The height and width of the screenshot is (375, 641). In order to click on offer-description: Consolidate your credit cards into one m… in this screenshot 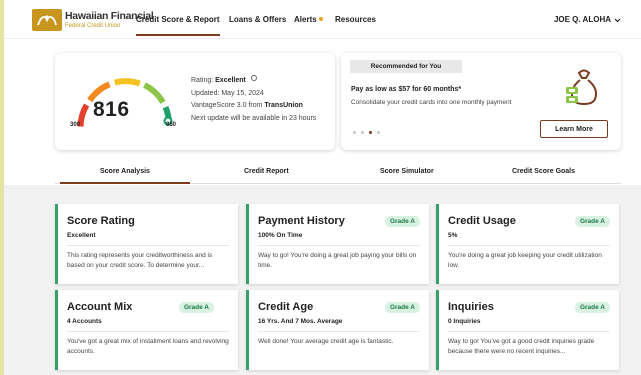, I will do `click(431, 102)`.